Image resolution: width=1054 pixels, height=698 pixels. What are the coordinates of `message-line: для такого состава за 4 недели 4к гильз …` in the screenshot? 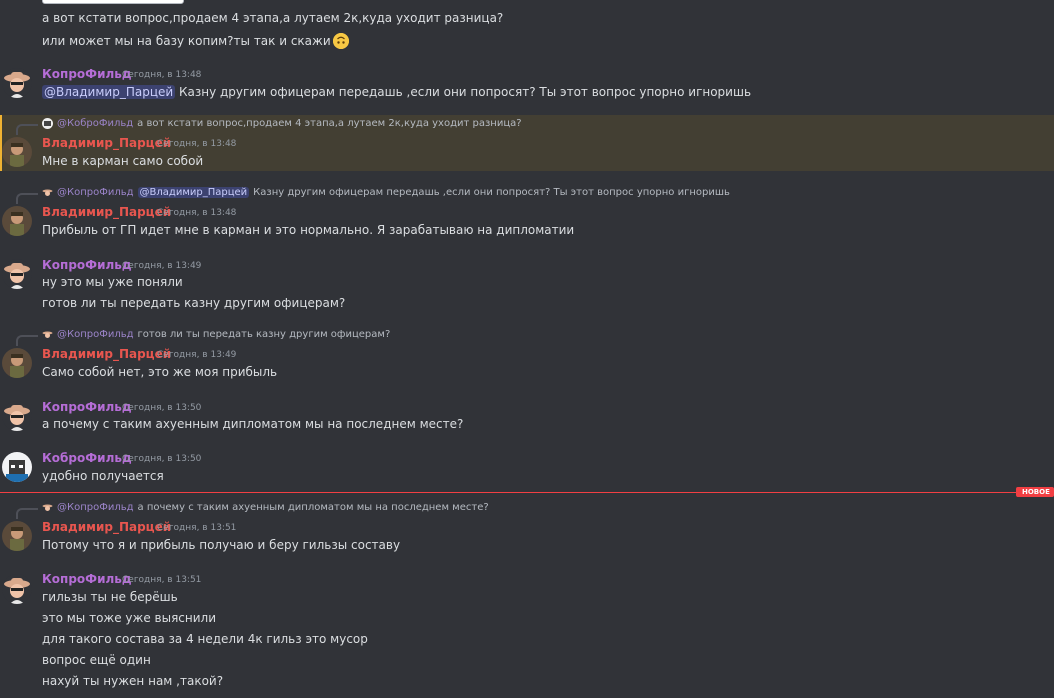 It's located at (205, 639).